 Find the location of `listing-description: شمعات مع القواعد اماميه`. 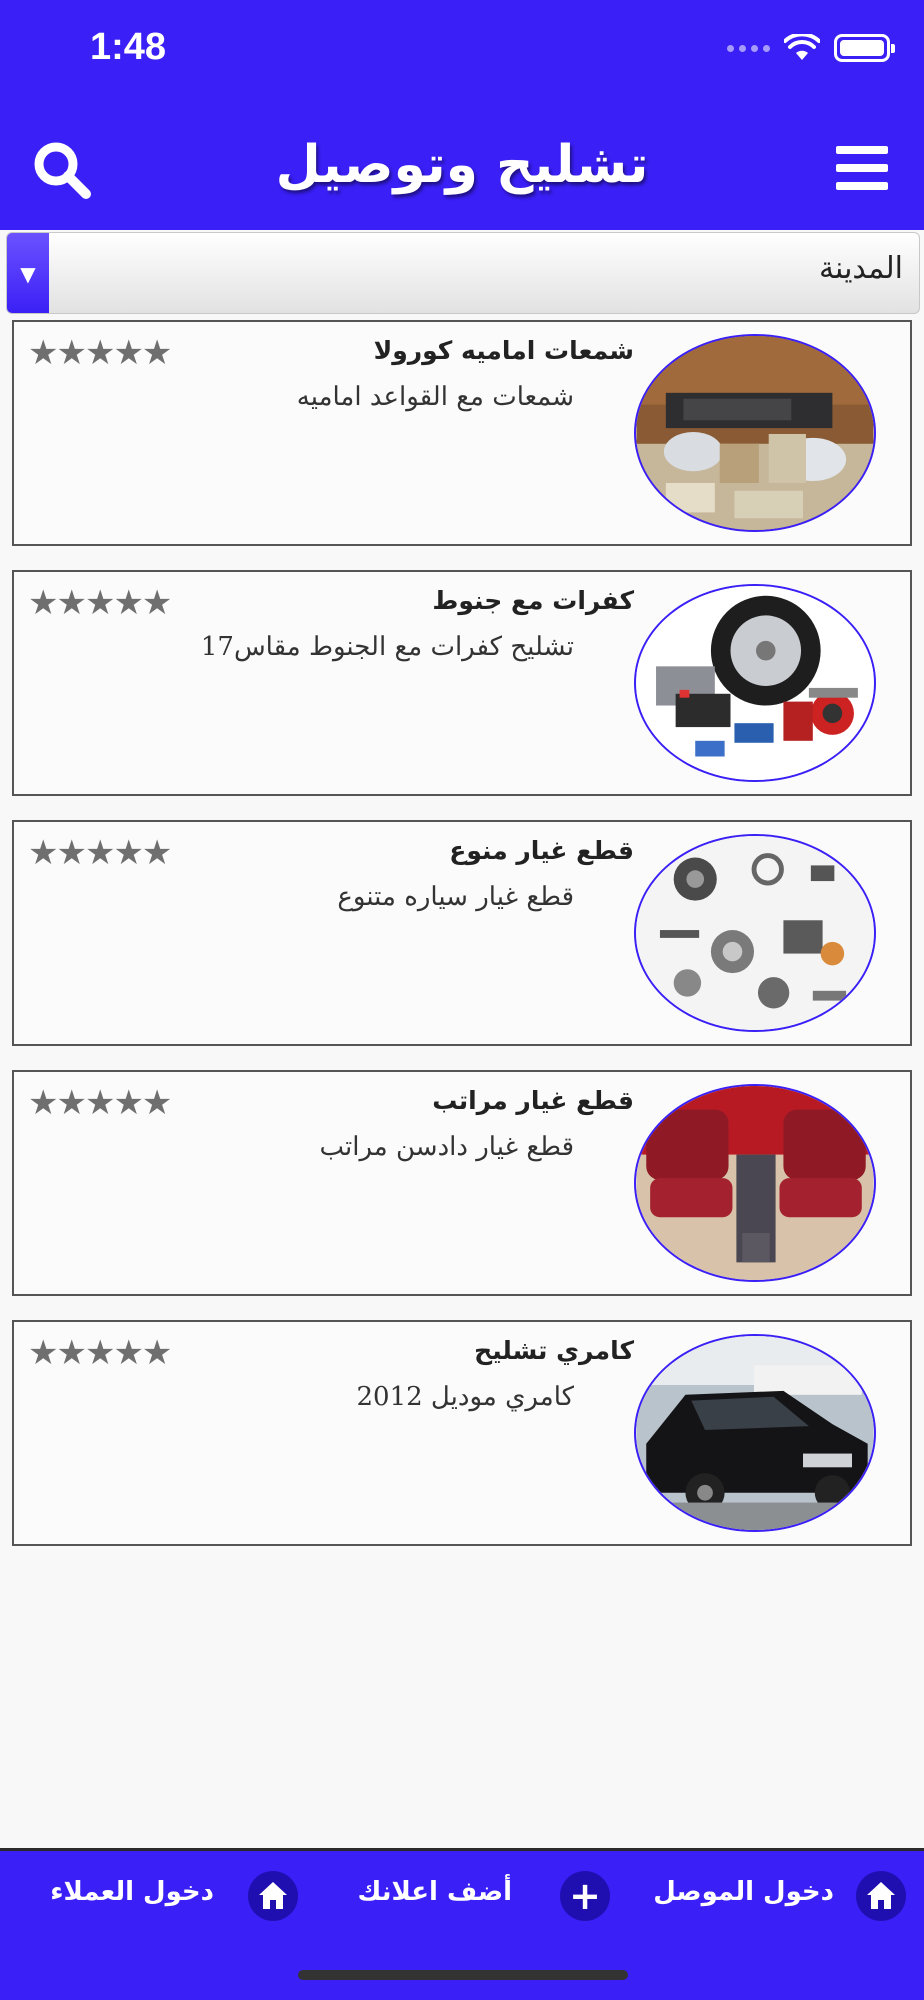

listing-description: شمعات مع القواعد اماميه is located at coordinates (435, 397).